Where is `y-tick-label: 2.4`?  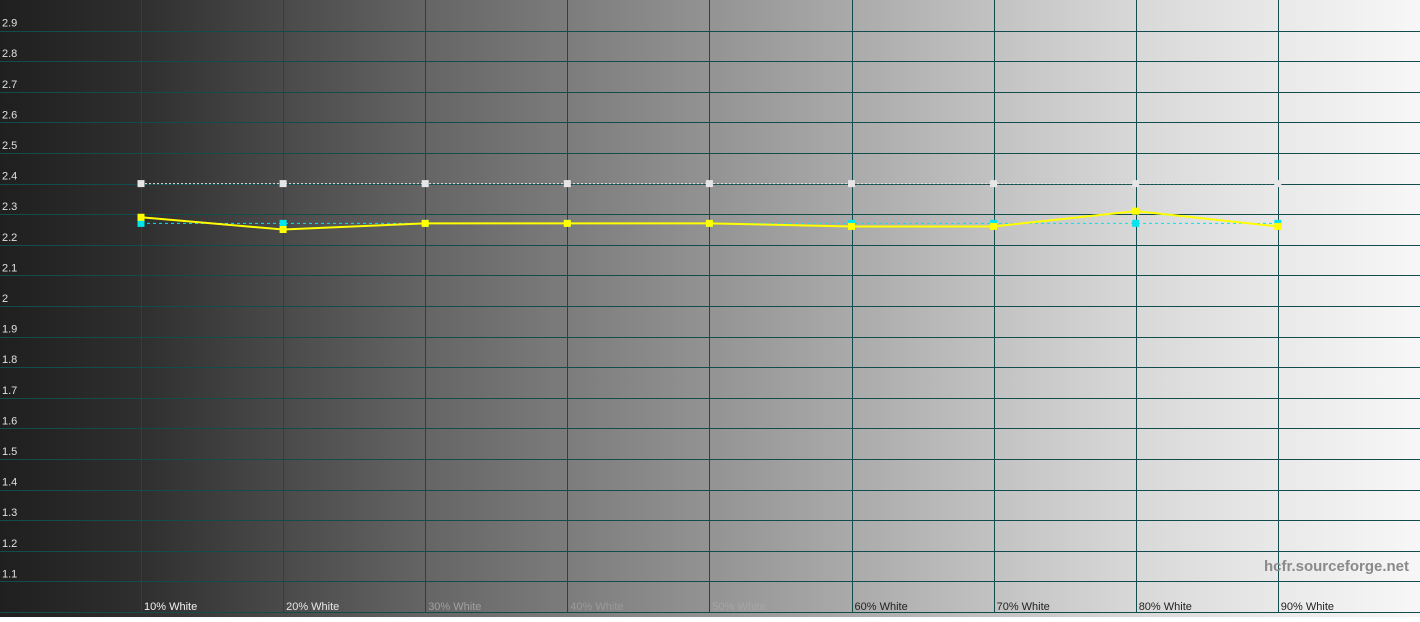 y-tick-label: 2.4 is located at coordinates (9, 177).